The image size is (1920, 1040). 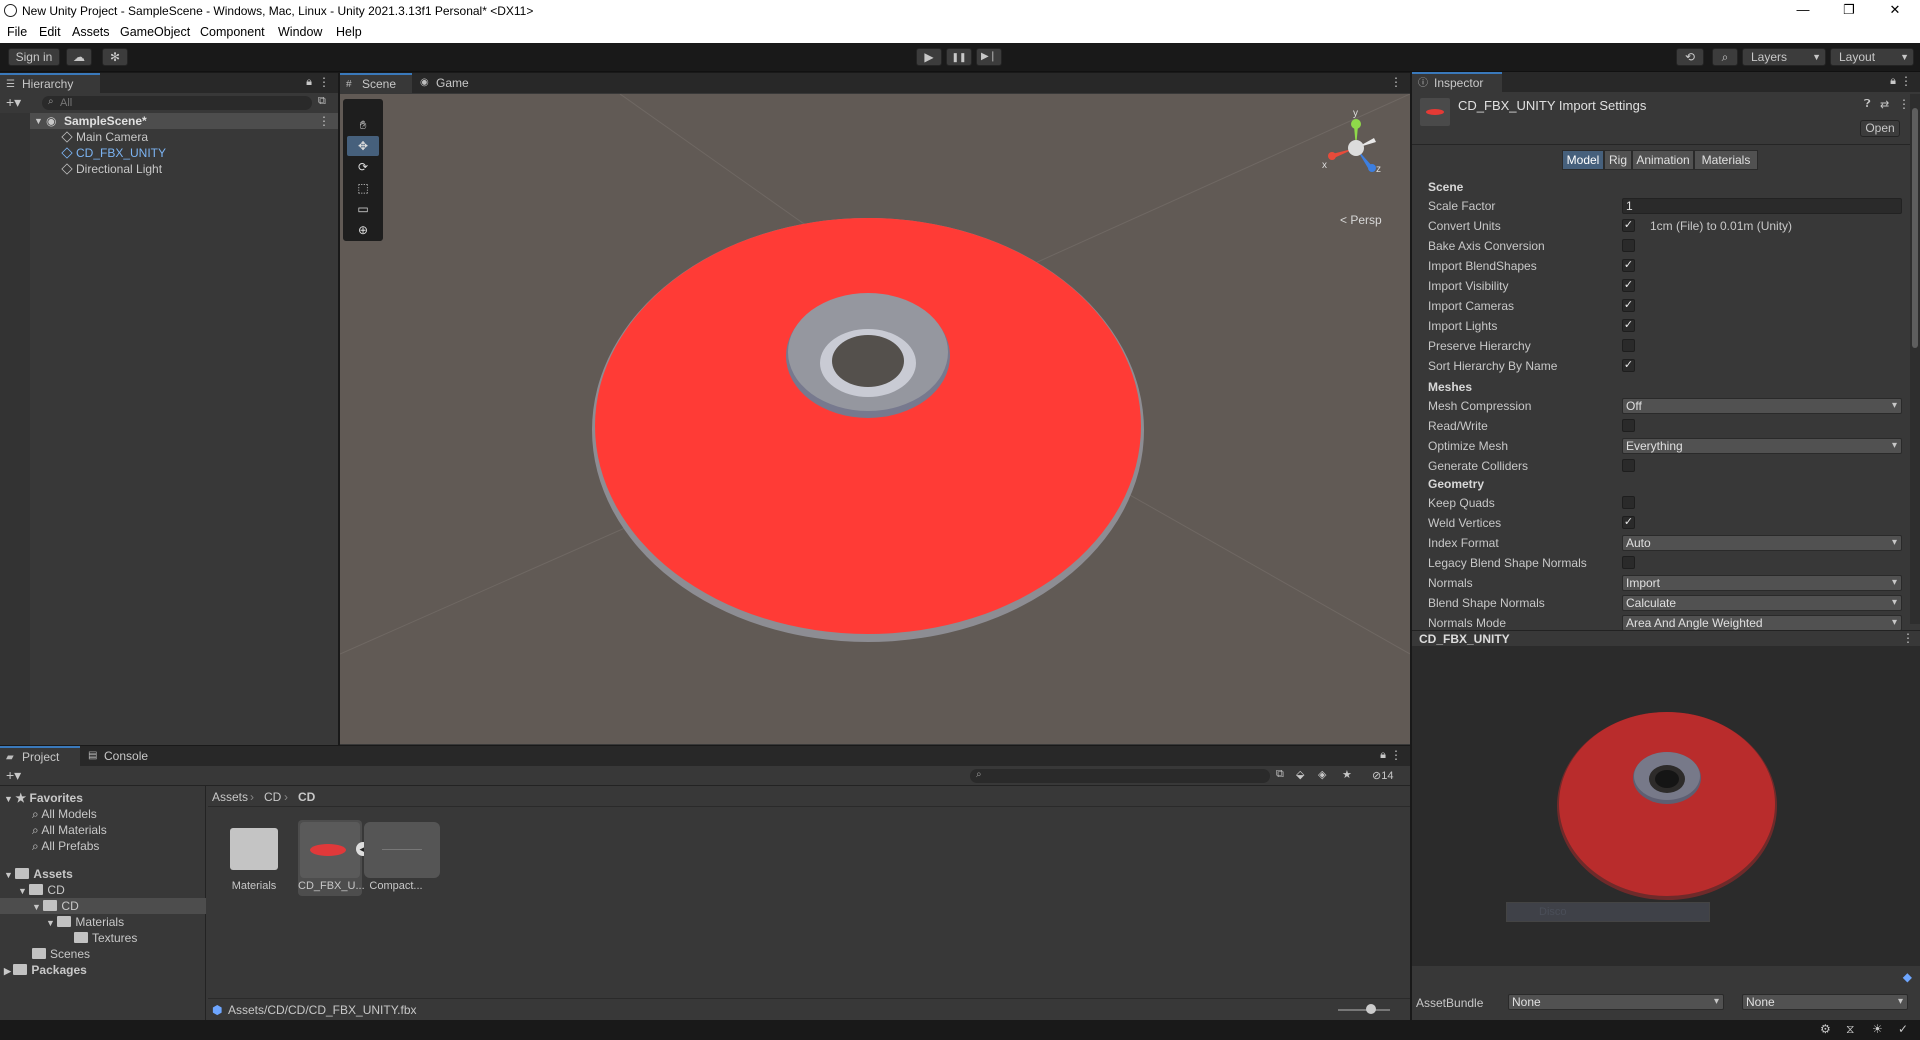 What do you see at coordinates (169, 121) in the screenshot?
I see `scene-row: ▼ ◉ SampleScene* ⋮` at bounding box center [169, 121].